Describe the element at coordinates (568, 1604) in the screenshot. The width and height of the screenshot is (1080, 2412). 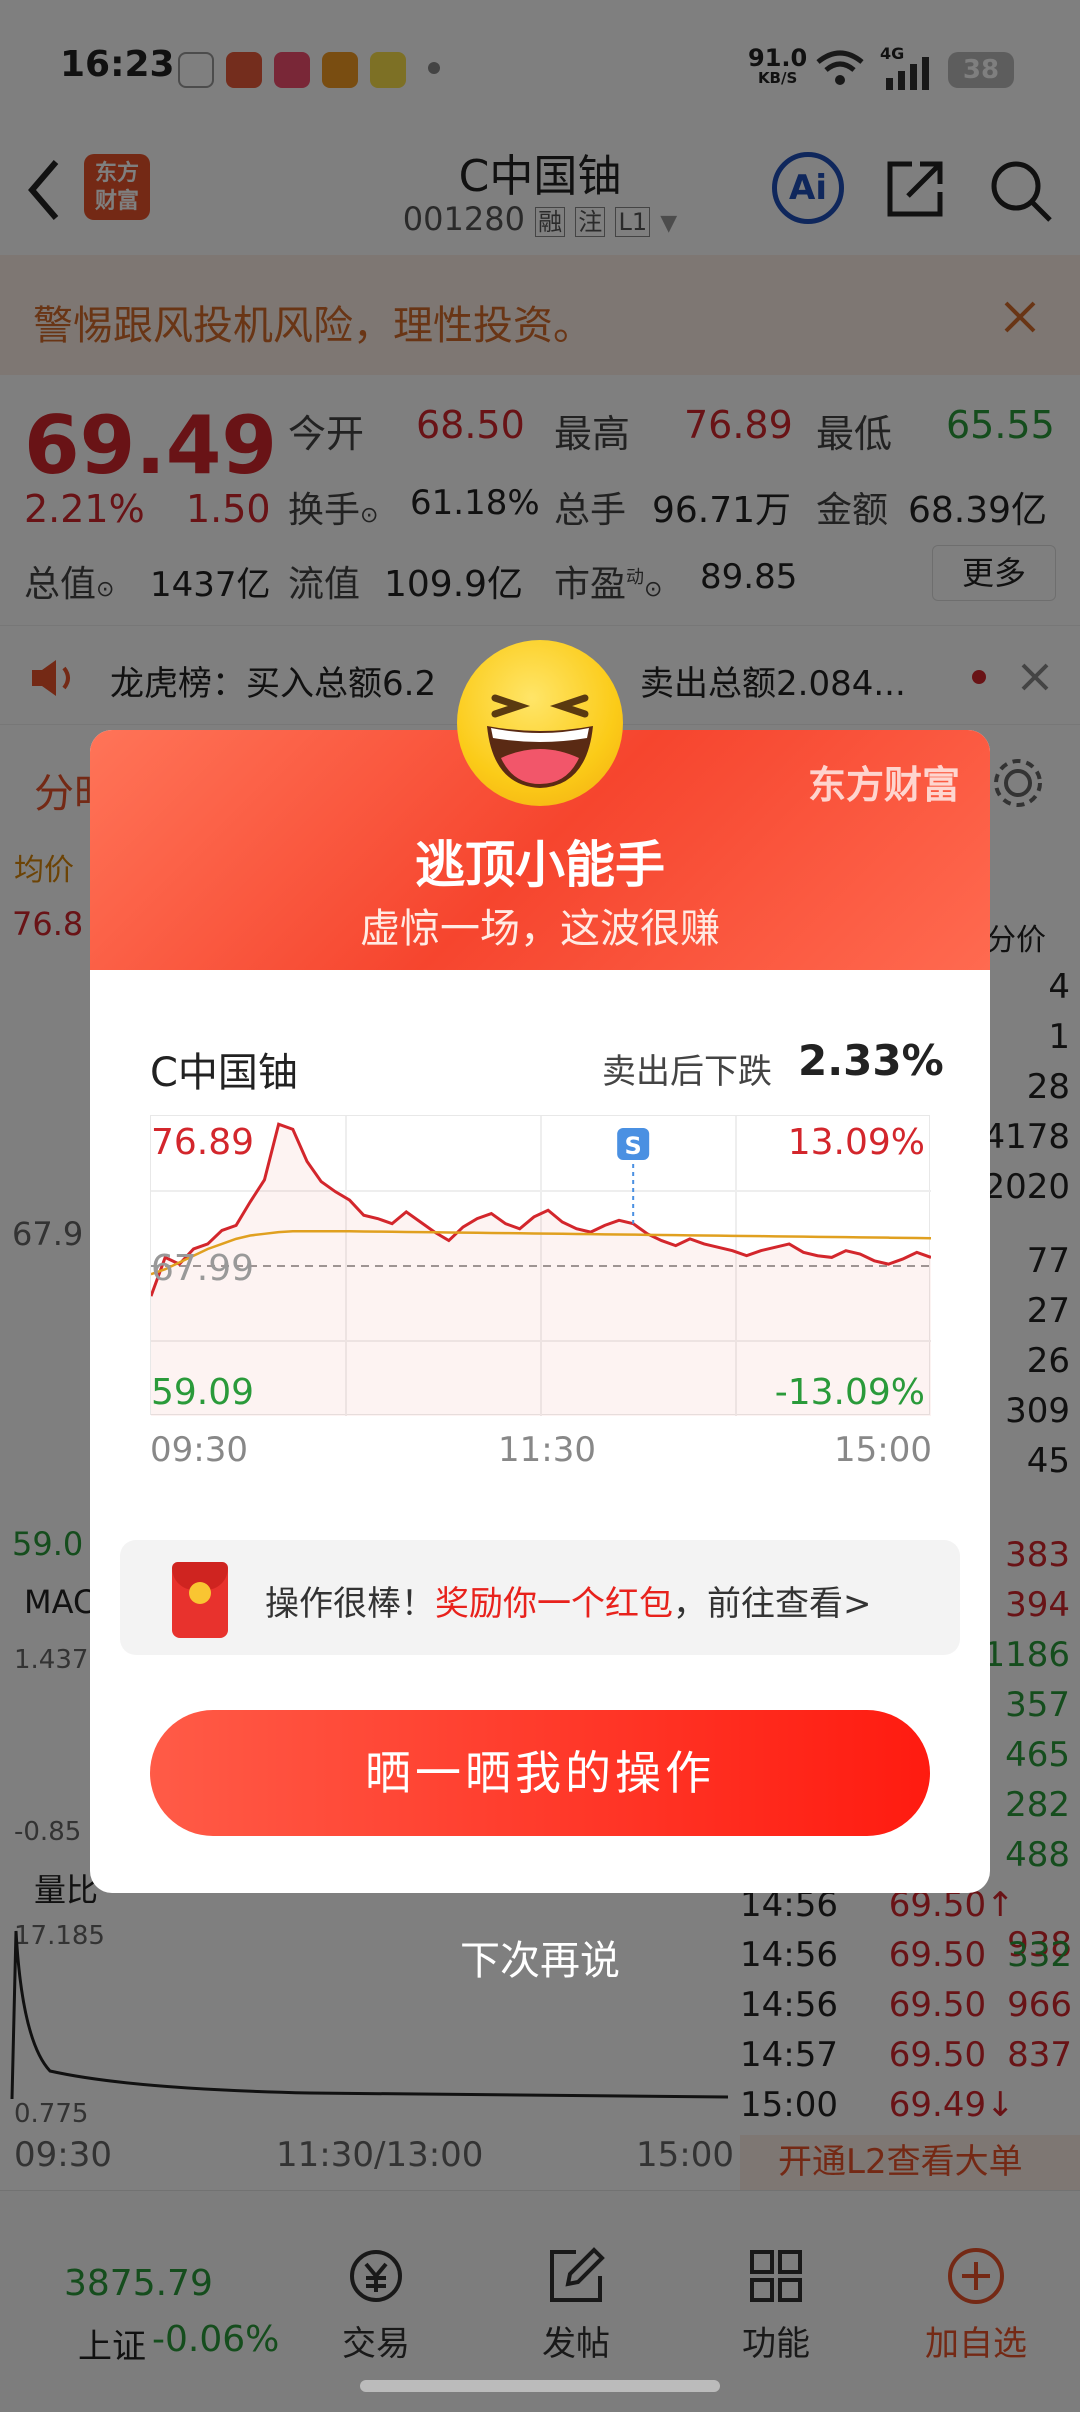
I see `reward-text: 操作很棒！奖励你一个红包，前往查看>` at that location.